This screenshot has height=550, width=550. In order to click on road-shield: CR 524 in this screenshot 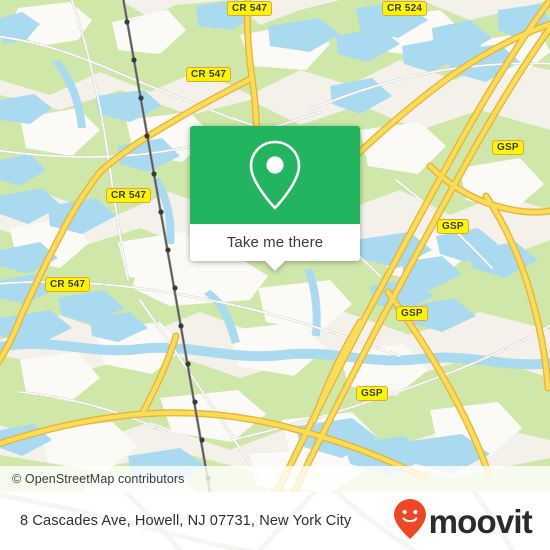, I will do `click(405, 8)`.